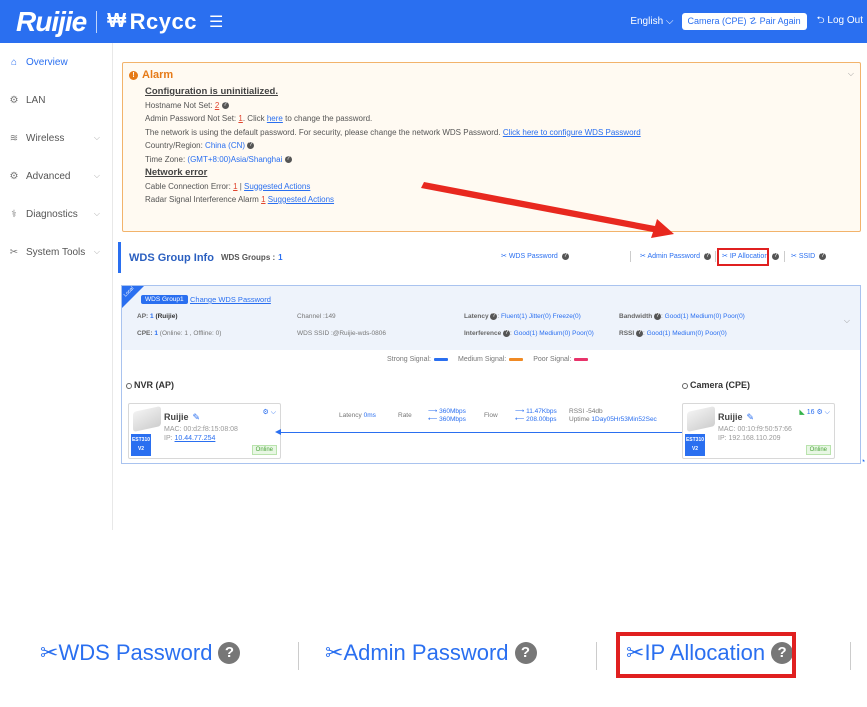 The height and width of the screenshot is (707, 867). What do you see at coordinates (744, 21) in the screenshot?
I see `pair-again-button: Camera (CPE) ☡ Pair Again` at bounding box center [744, 21].